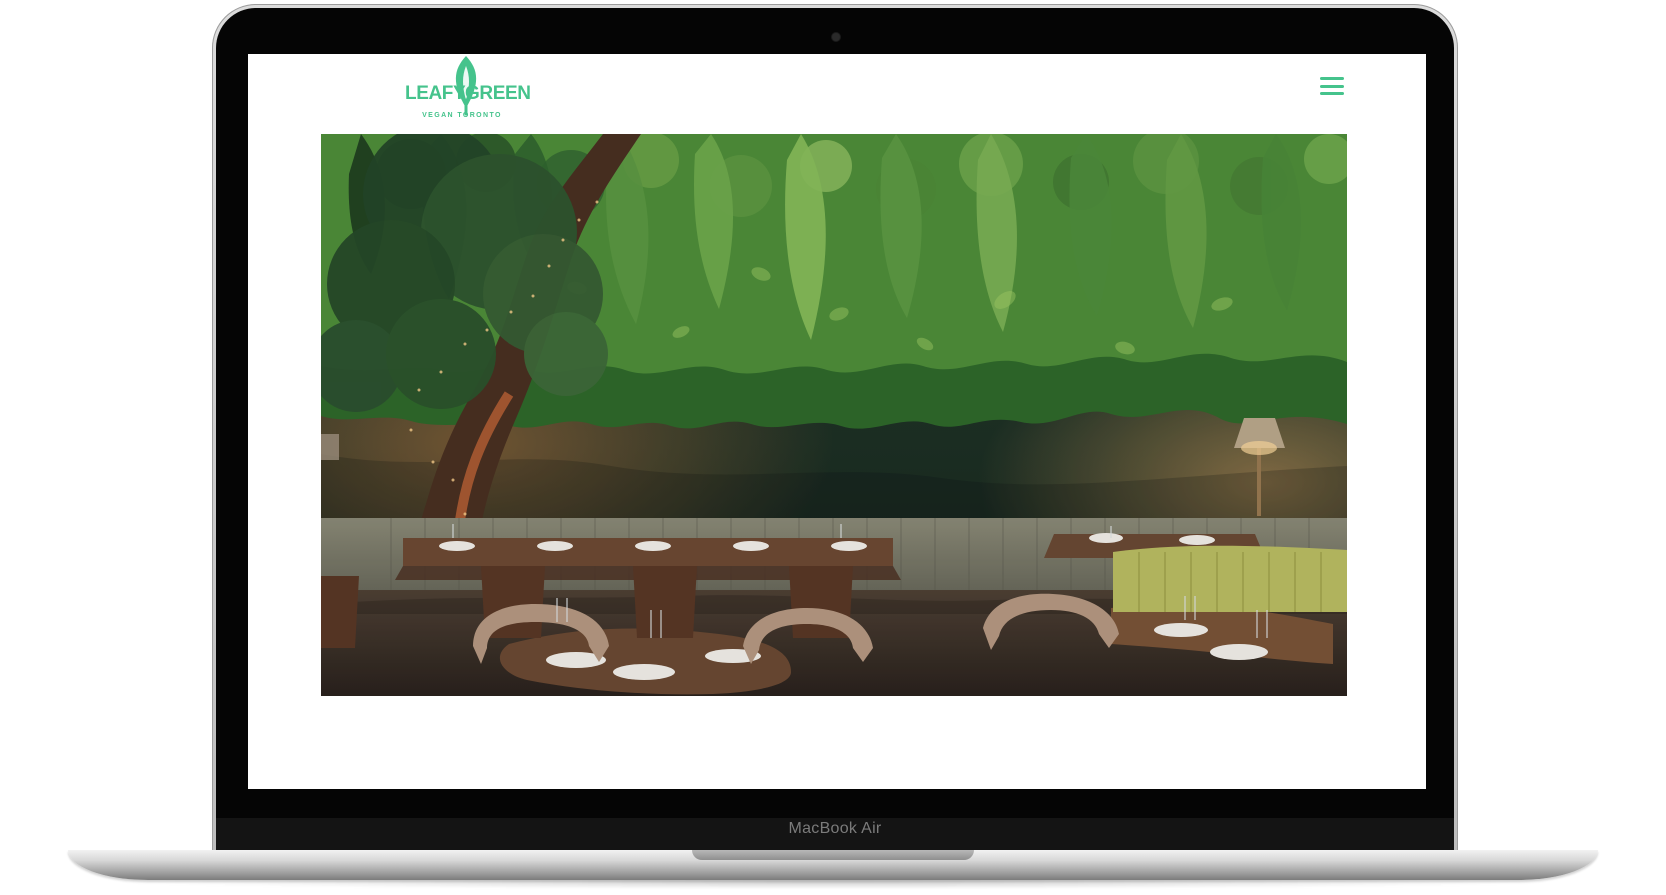 The image size is (1666, 895). I want to click on logo-text-leafy: LEAFY, so click(435, 93).